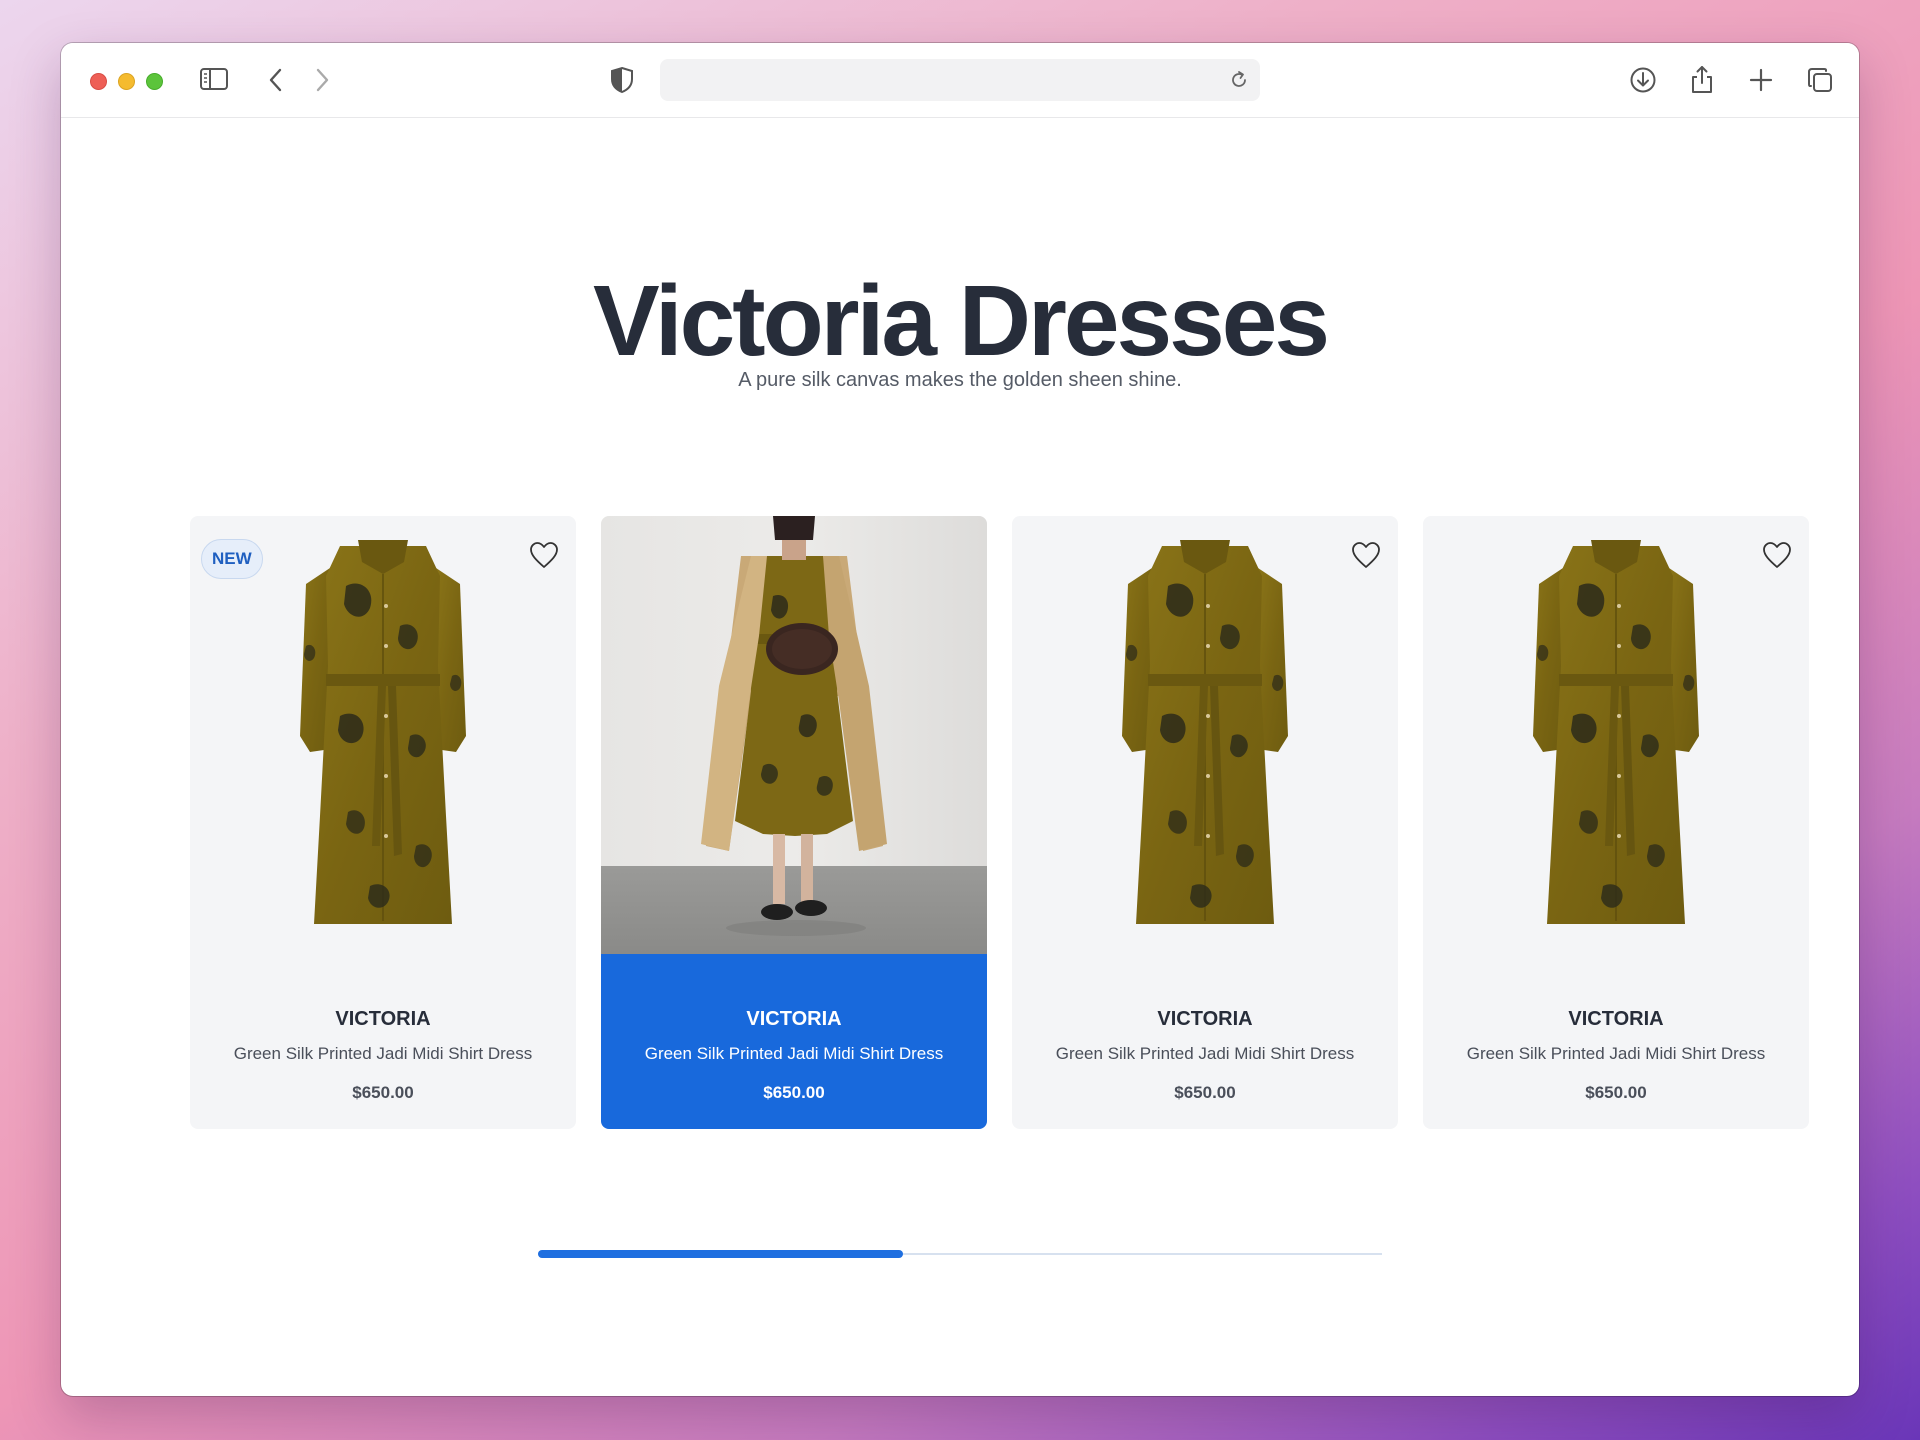  I want to click on zoom-window-button, so click(154, 81).